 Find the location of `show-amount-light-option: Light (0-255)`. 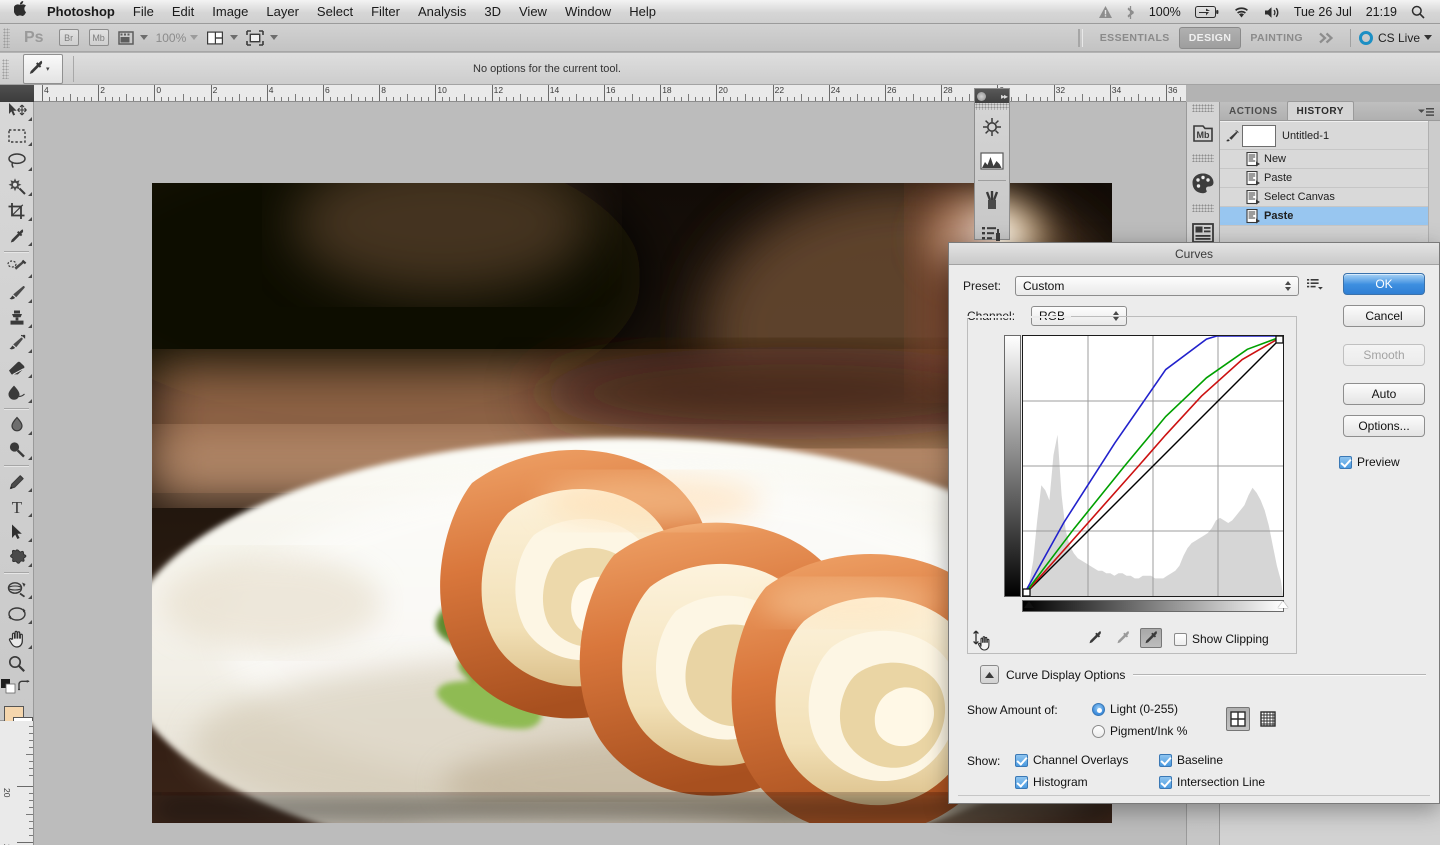

show-amount-light-option: Light (0-255) is located at coordinates (1135, 709).